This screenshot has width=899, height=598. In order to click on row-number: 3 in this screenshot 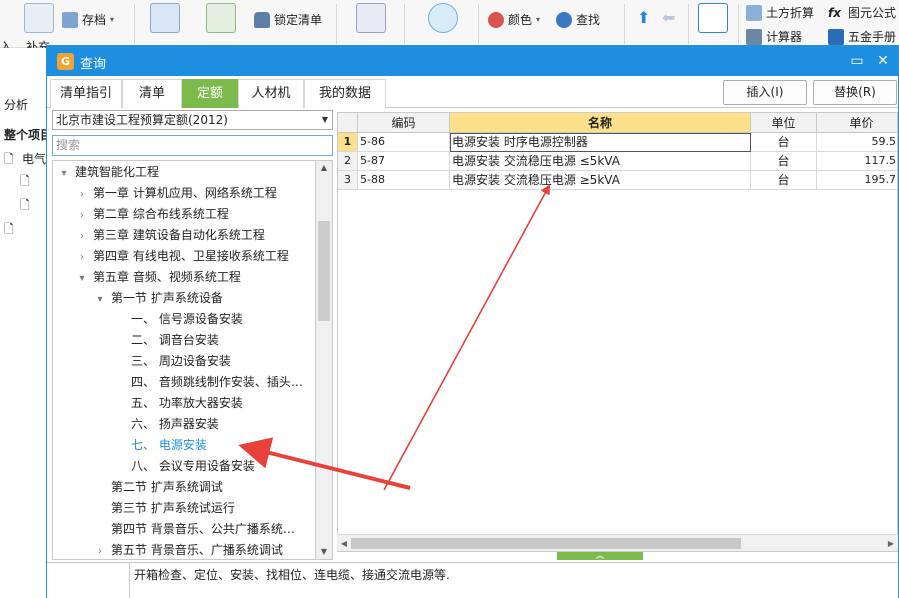, I will do `click(348, 180)`.